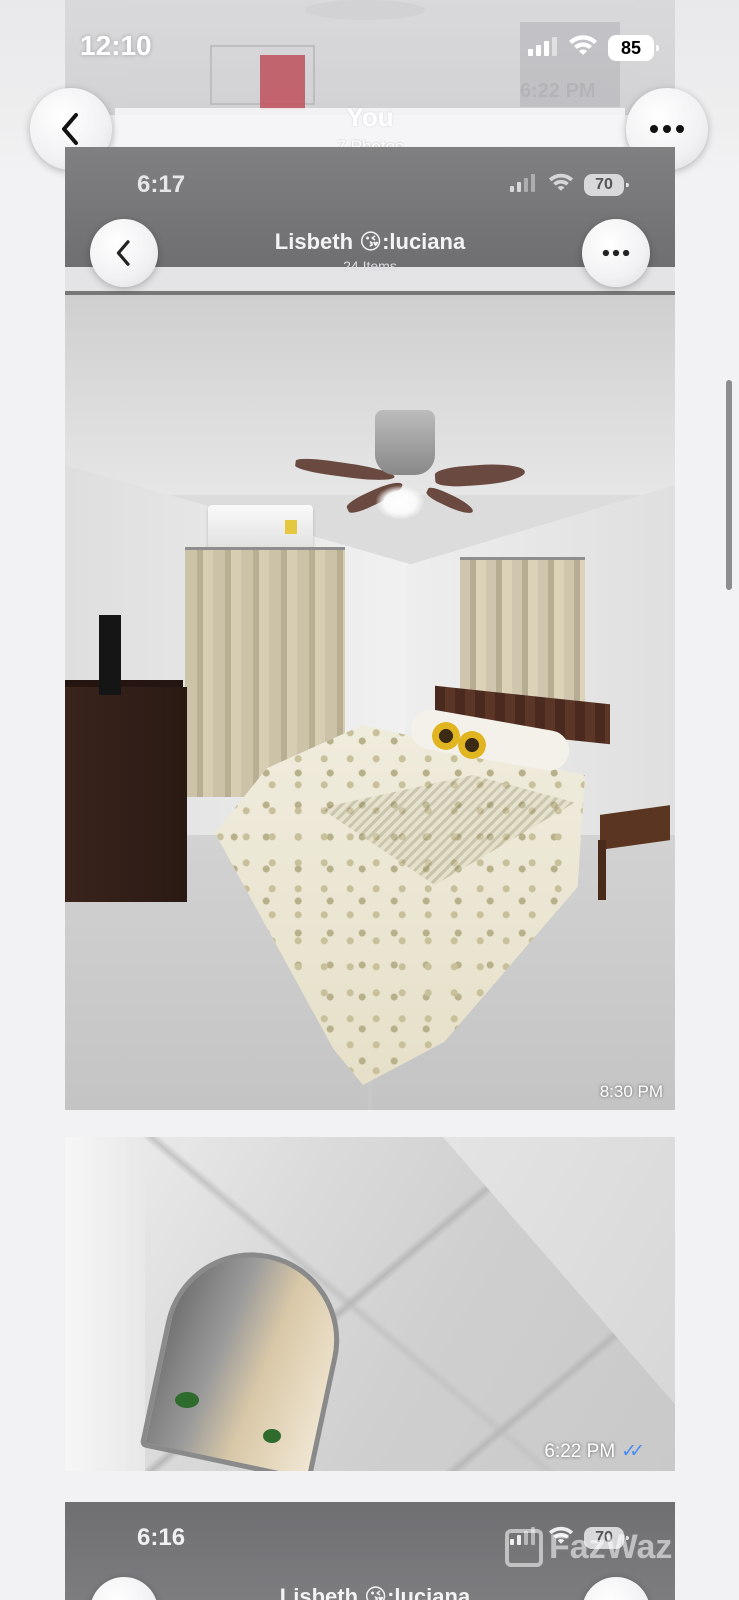 The image size is (739, 1600). What do you see at coordinates (524, 1547) in the screenshot?
I see `fazwaz-logo-icon` at bounding box center [524, 1547].